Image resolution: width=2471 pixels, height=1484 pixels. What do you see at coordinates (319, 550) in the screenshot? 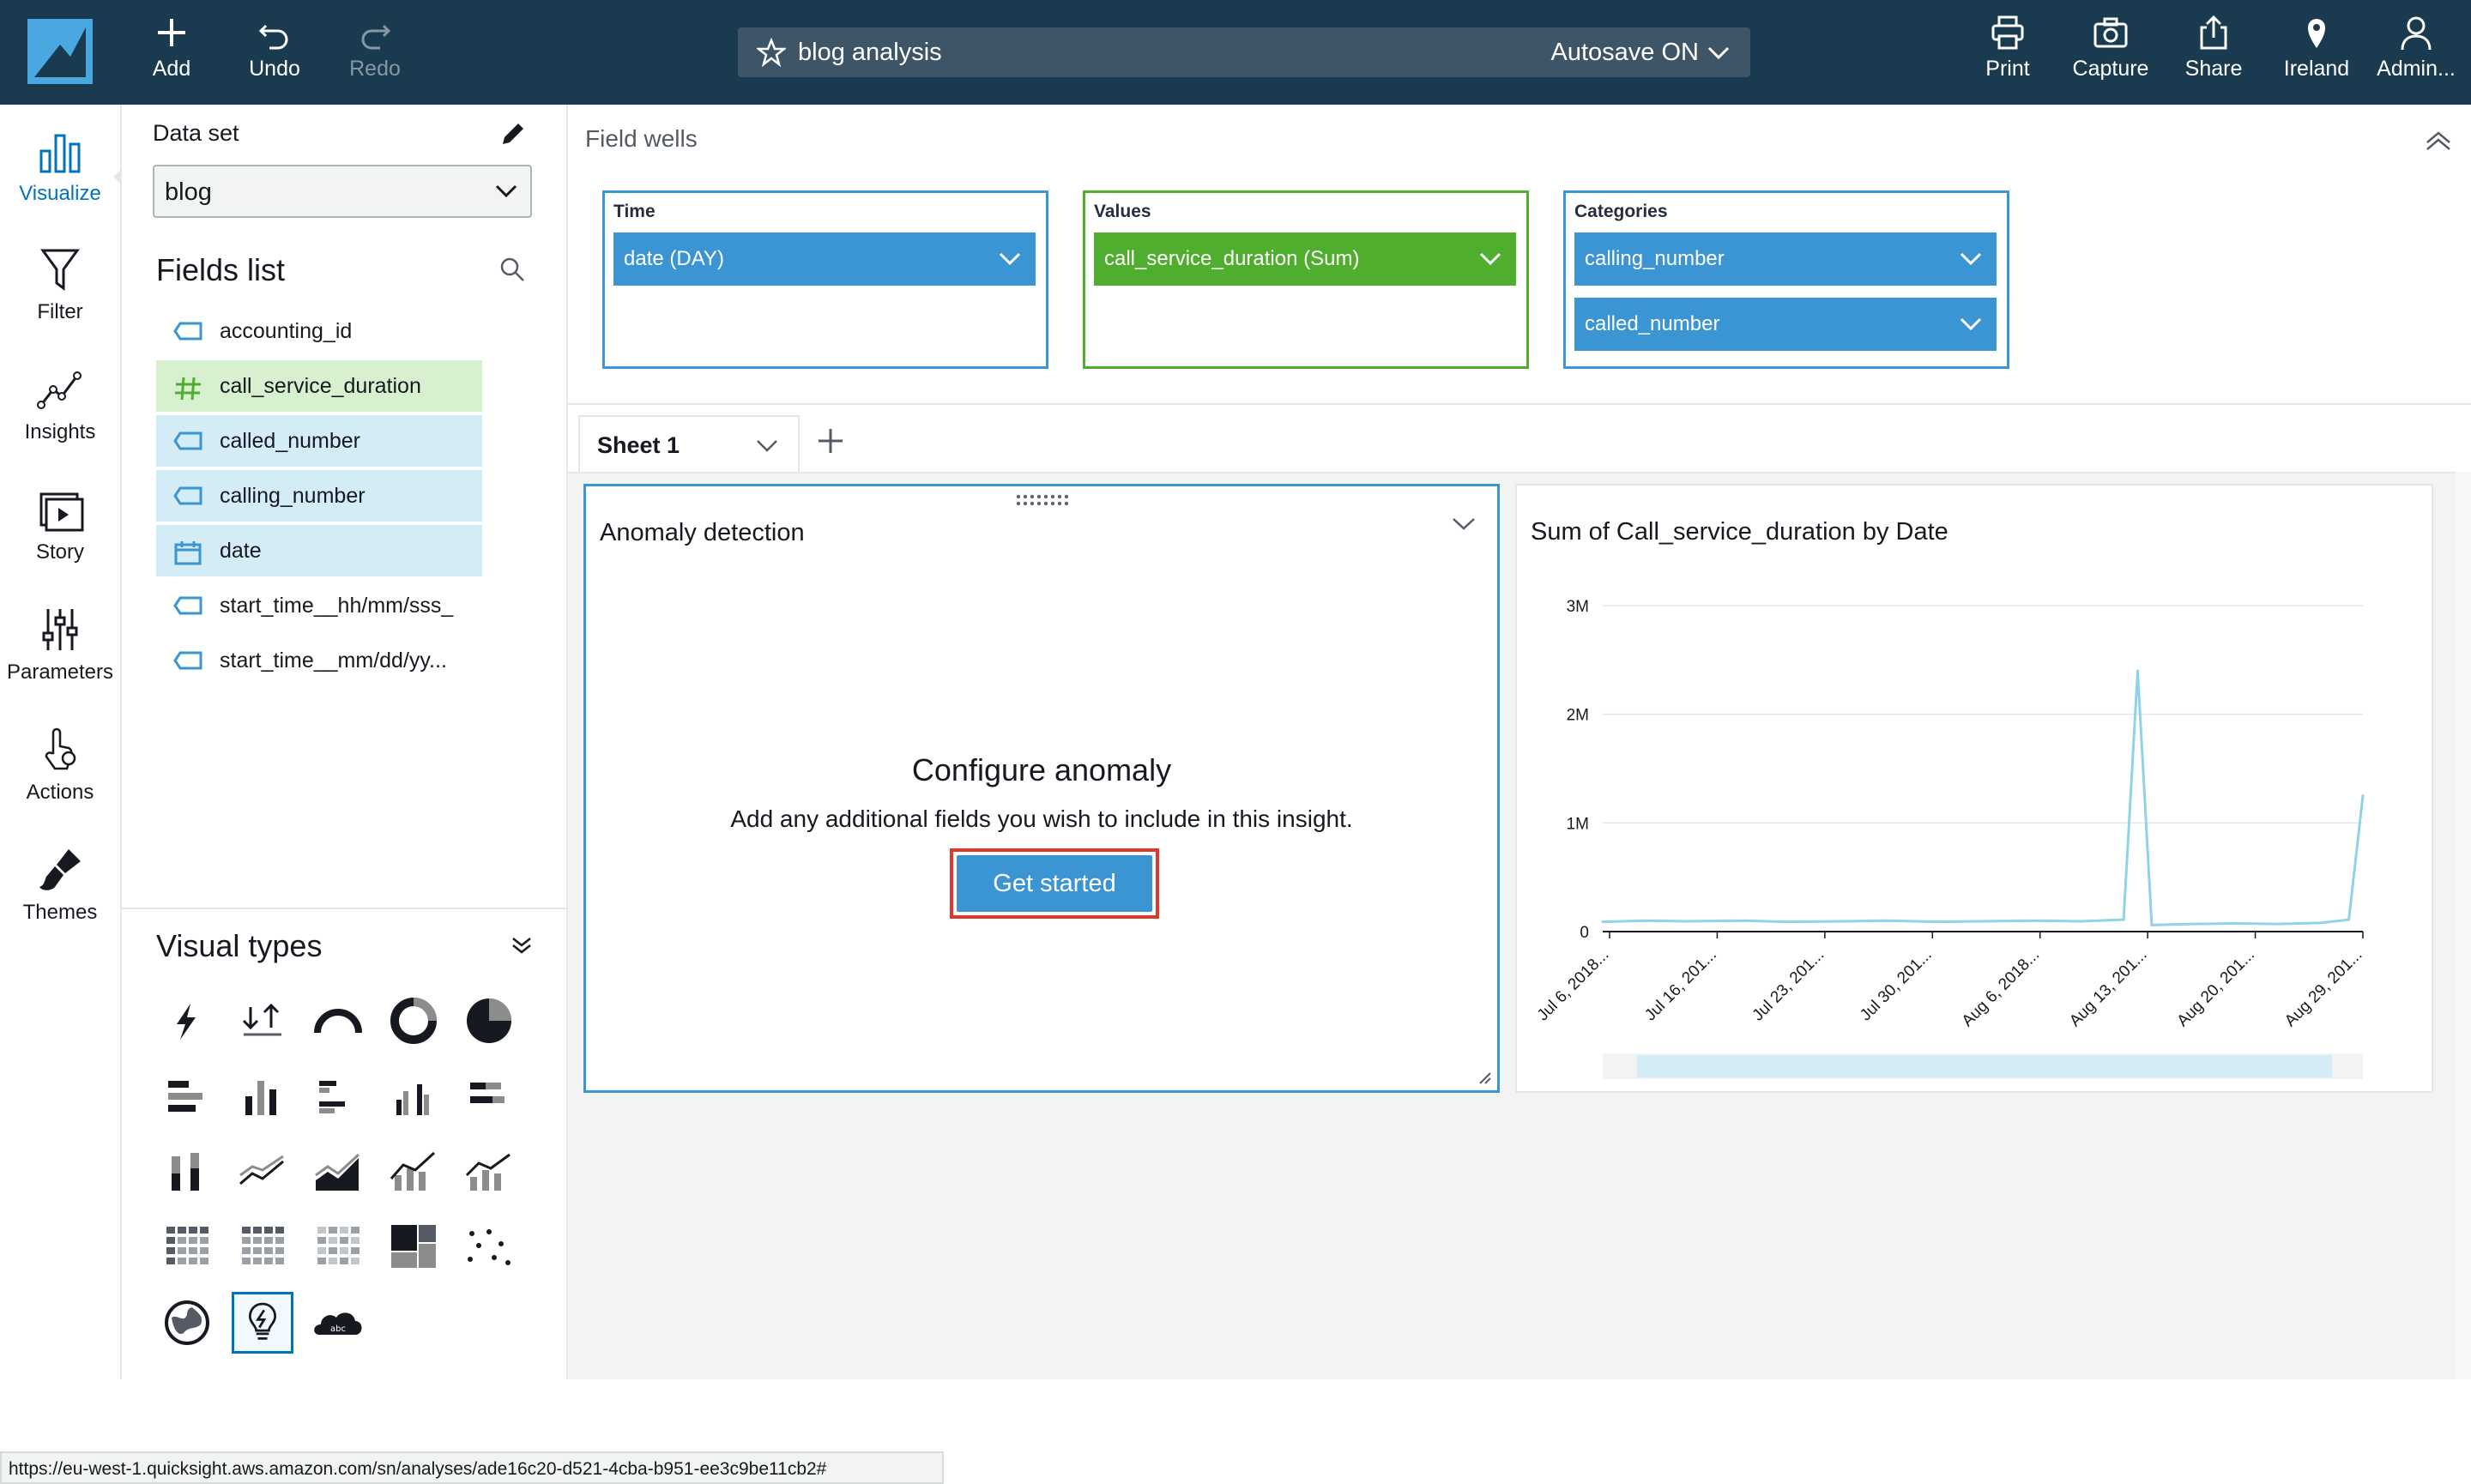
I see `field-item-date: date` at bounding box center [319, 550].